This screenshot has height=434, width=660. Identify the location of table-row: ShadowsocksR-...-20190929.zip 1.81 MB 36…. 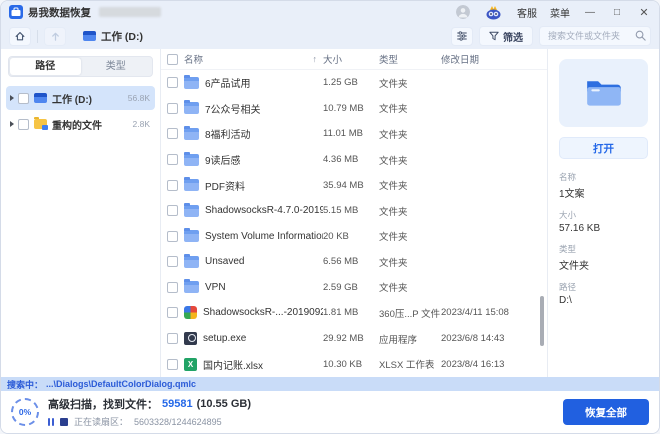
(354, 313).